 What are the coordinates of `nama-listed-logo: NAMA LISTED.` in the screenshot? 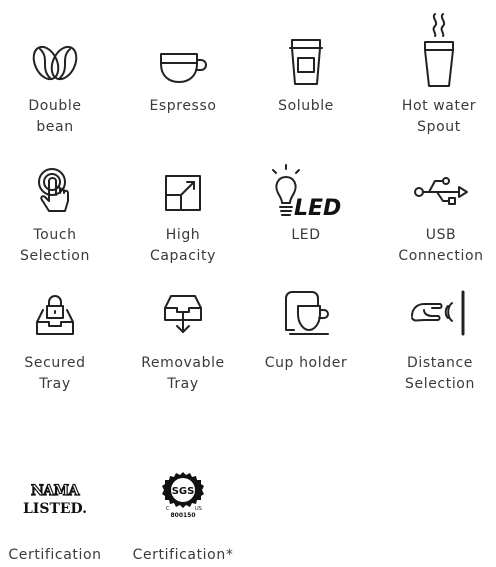 It's located at (55, 499).